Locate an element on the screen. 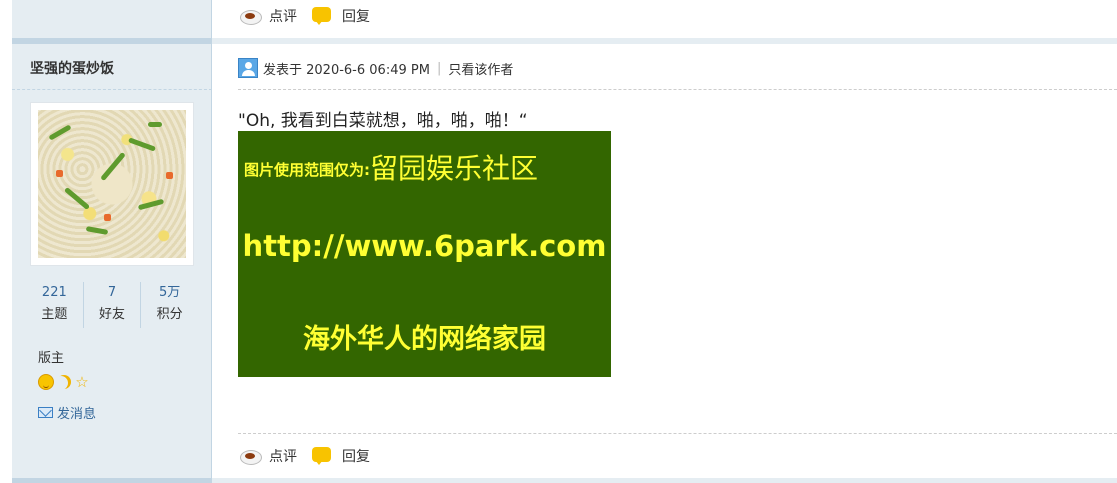 Image resolution: width=1117 pixels, height=483 pixels. moon-medal-icon is located at coordinates (64, 382).